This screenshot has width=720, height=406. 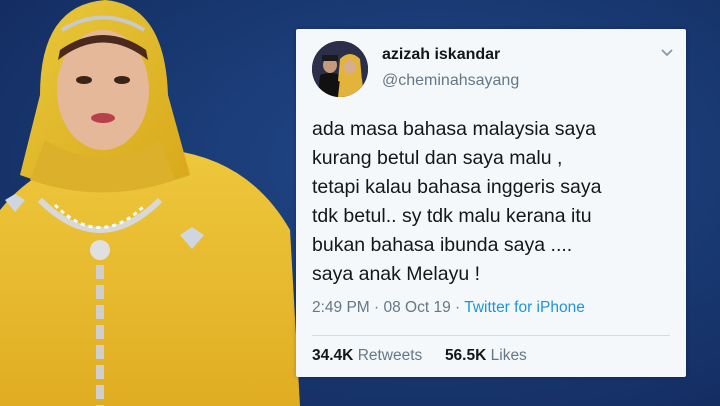 I want to click on tweet-meta: 2:49 PM · 08 Oct 19 · Twitter for iPhone, so click(x=448, y=308).